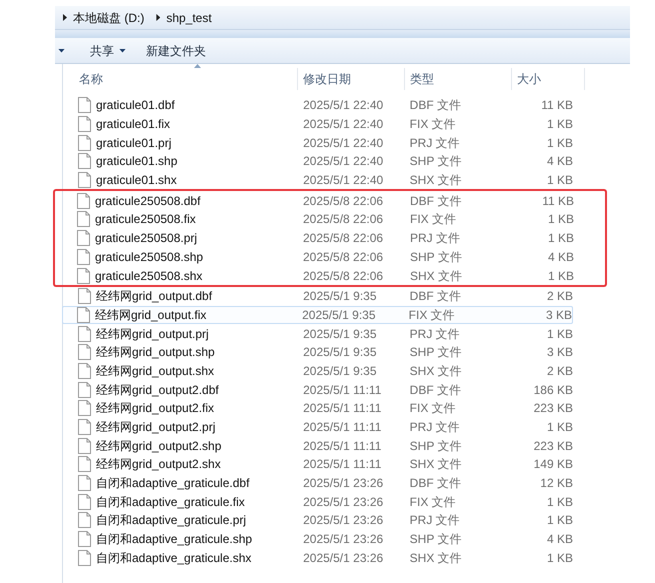 Image resolution: width=655 pixels, height=583 pixels. Describe the element at coordinates (150, 315) in the screenshot. I see `file-name: 经纬网grid_output.fix` at that location.